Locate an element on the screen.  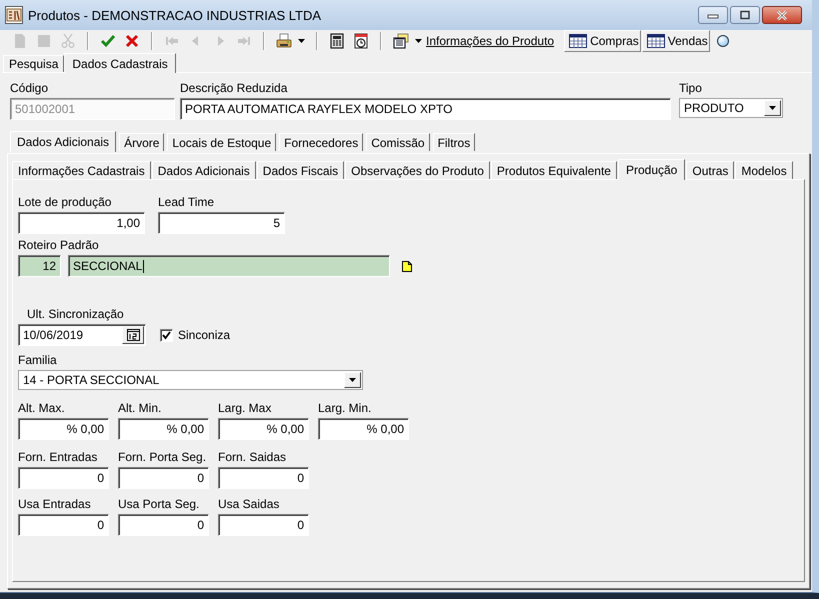
field-label: Descrição Reduzida is located at coordinates (234, 88).